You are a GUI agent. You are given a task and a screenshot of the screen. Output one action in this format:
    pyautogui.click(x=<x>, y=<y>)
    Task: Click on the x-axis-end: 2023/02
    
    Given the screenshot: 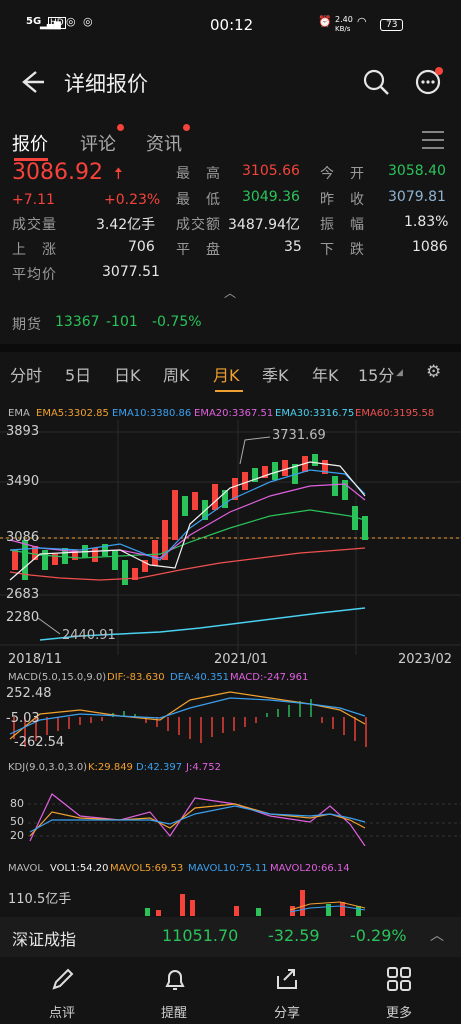 What is the action you would take?
    pyautogui.click(x=425, y=659)
    